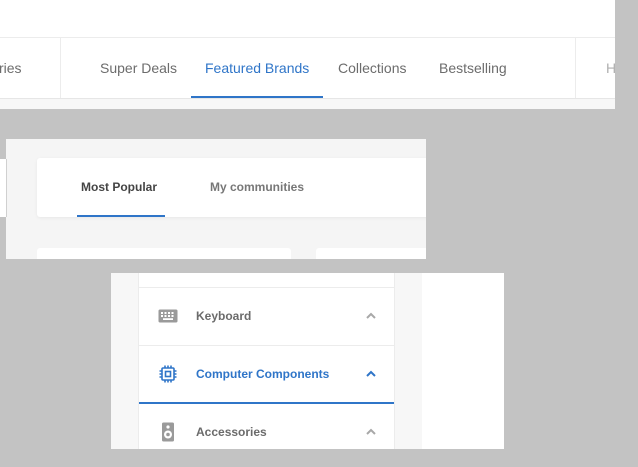 This screenshot has height=467, width=638. What do you see at coordinates (3, 188) in the screenshot?
I see `edge-strip` at bounding box center [3, 188].